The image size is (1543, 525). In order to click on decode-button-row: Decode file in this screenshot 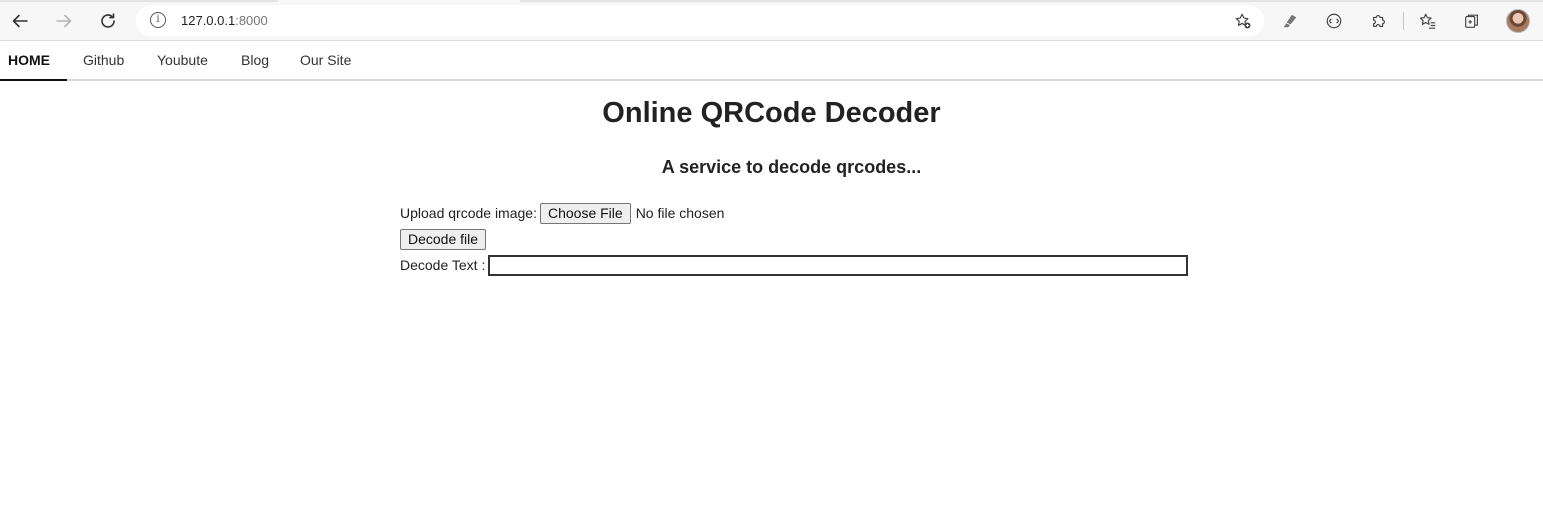, I will do `click(800, 239)`.